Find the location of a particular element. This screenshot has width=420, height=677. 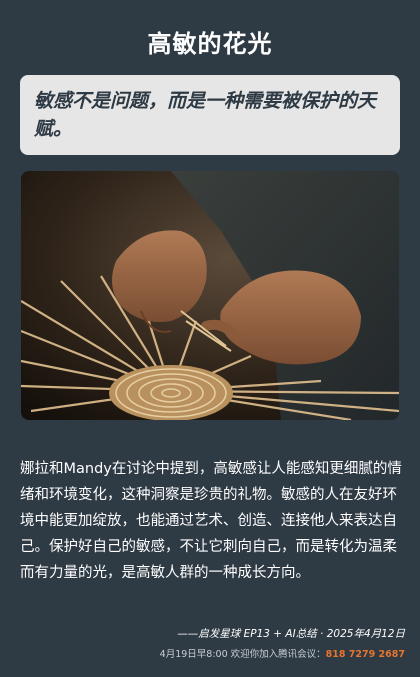

credit-line: ——启发星球 EP13 + AI总结 · 2025年4月12日 is located at coordinates (291, 634).